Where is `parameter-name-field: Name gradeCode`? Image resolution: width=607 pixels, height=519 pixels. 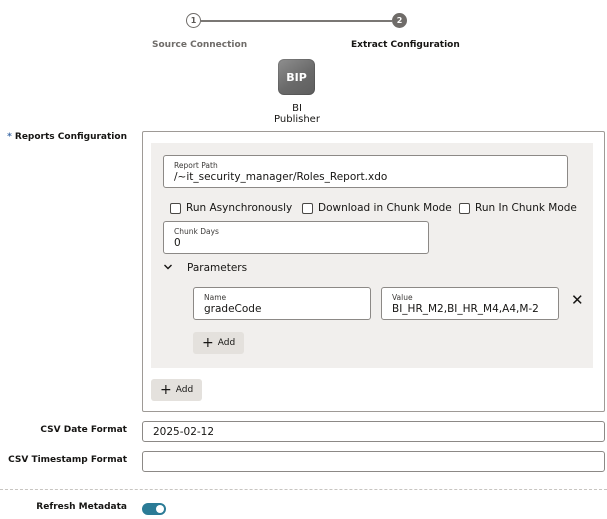
parameter-name-field: Name gradeCode is located at coordinates (282, 303).